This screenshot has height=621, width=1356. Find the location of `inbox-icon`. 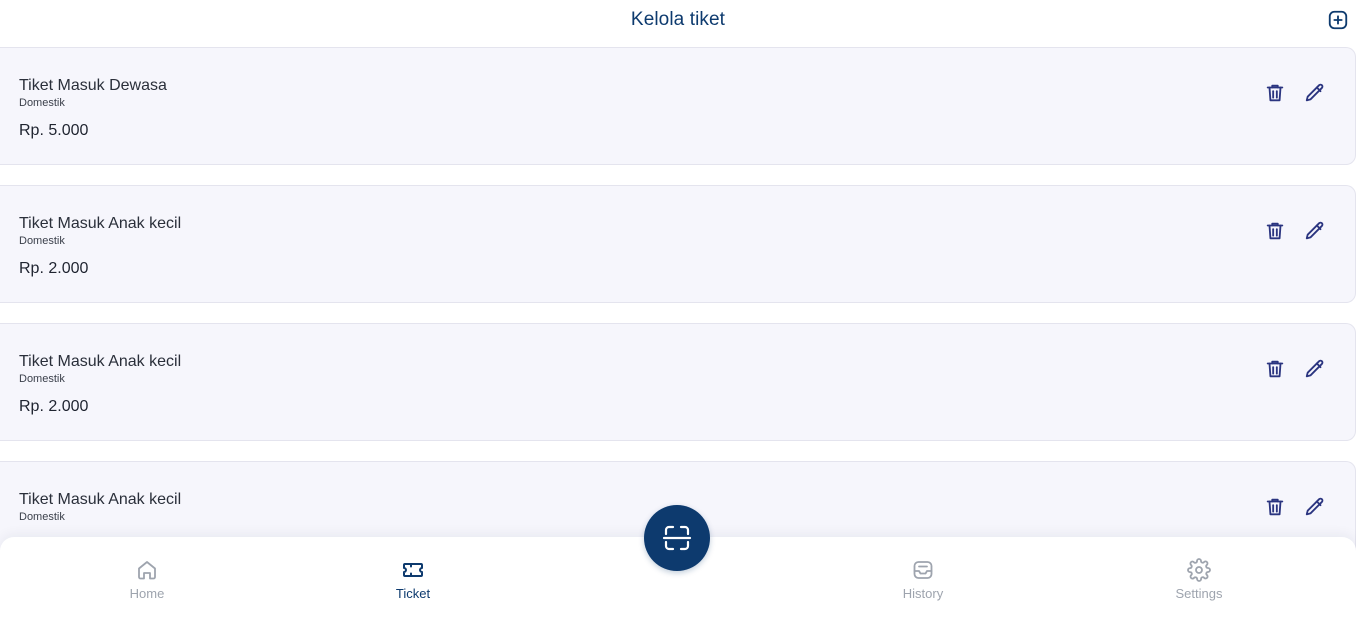

inbox-icon is located at coordinates (923, 570).